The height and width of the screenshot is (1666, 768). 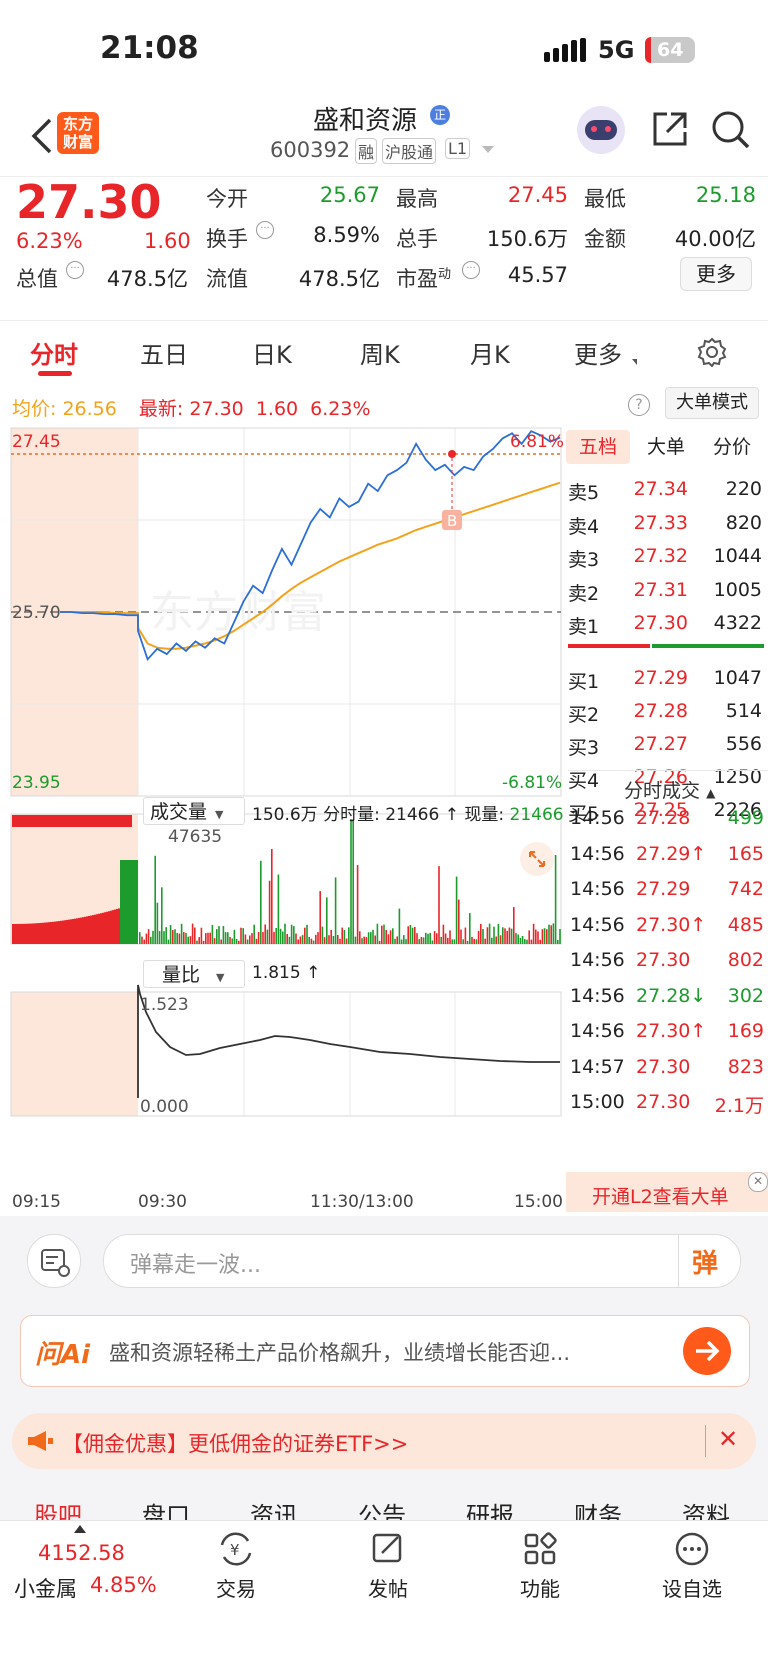 I want to click on tag-margin: 融, so click(x=366, y=151).